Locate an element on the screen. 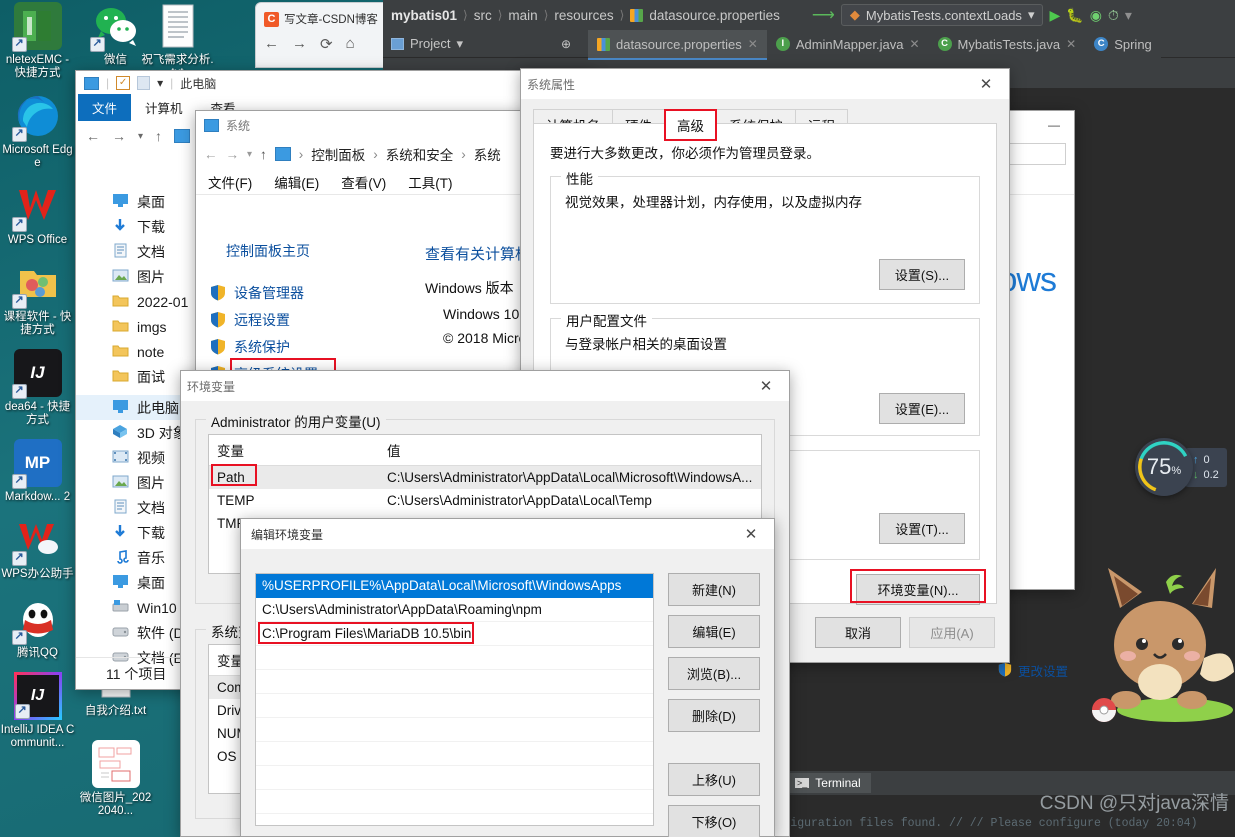 The image size is (1235, 837). breadcrumb-control-panel: 控制面板 is located at coordinates (338, 154).